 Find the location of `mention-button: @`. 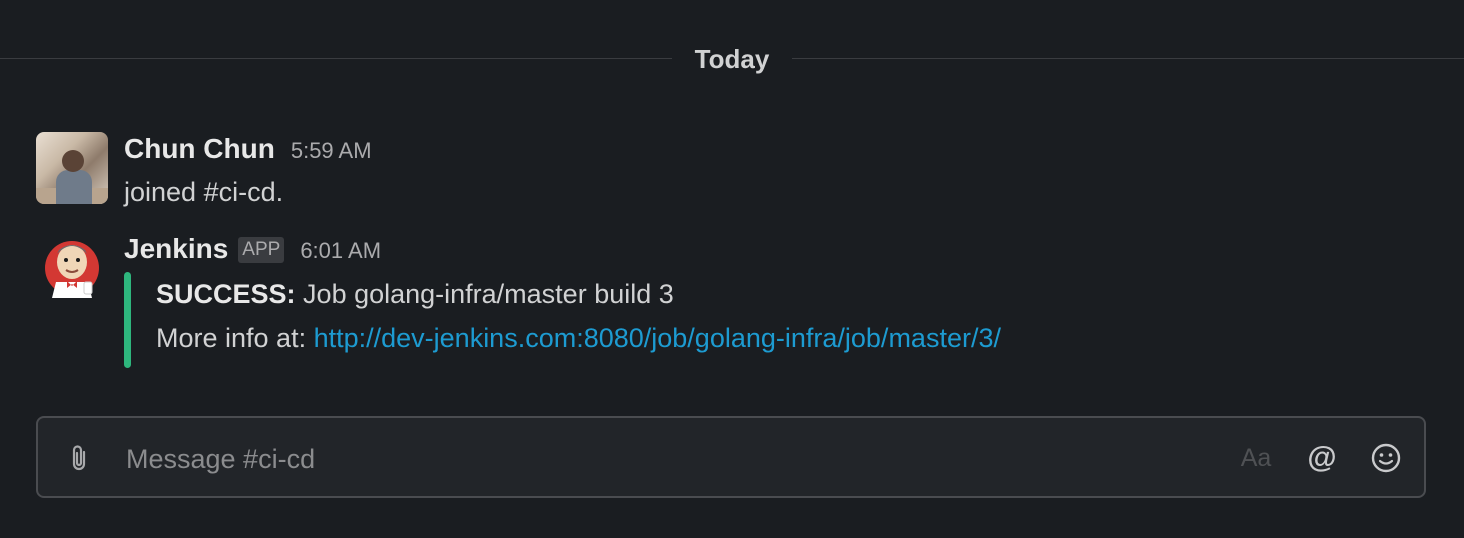

mention-button: @ is located at coordinates (1322, 458).